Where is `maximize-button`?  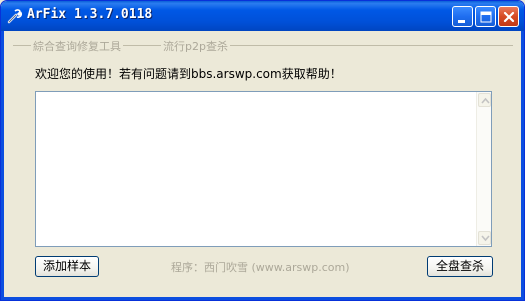 maximize-button is located at coordinates (485, 16).